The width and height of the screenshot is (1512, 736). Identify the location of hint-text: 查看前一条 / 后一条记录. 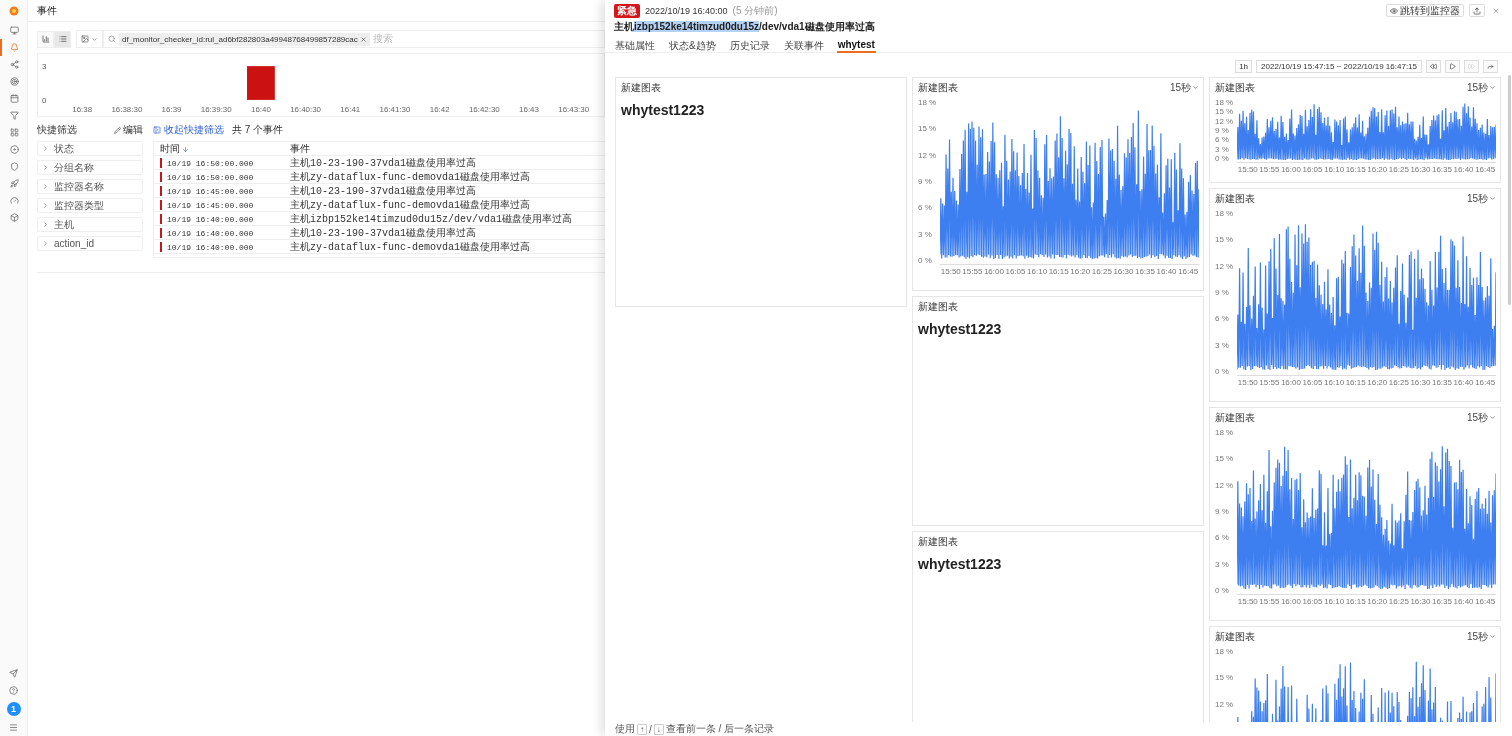
(720, 729).